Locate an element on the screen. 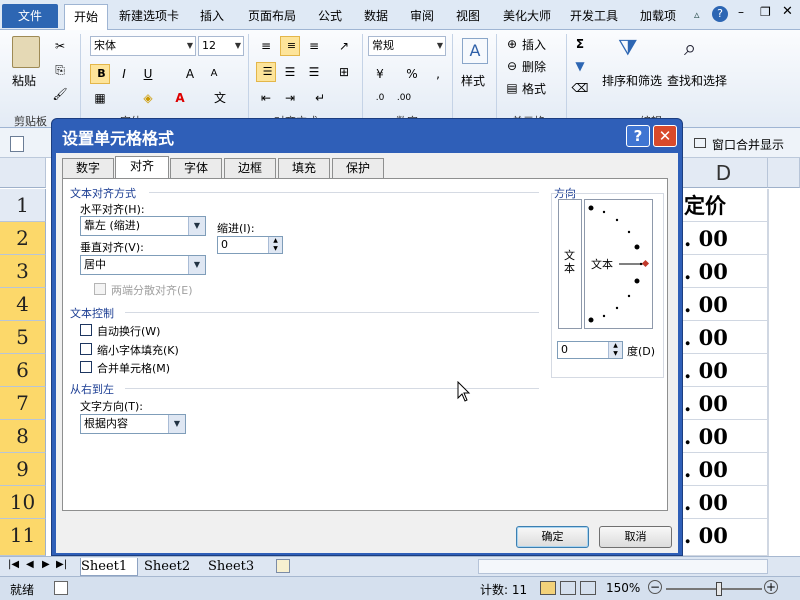  zoom-in-icon: + is located at coordinates (771, 587).